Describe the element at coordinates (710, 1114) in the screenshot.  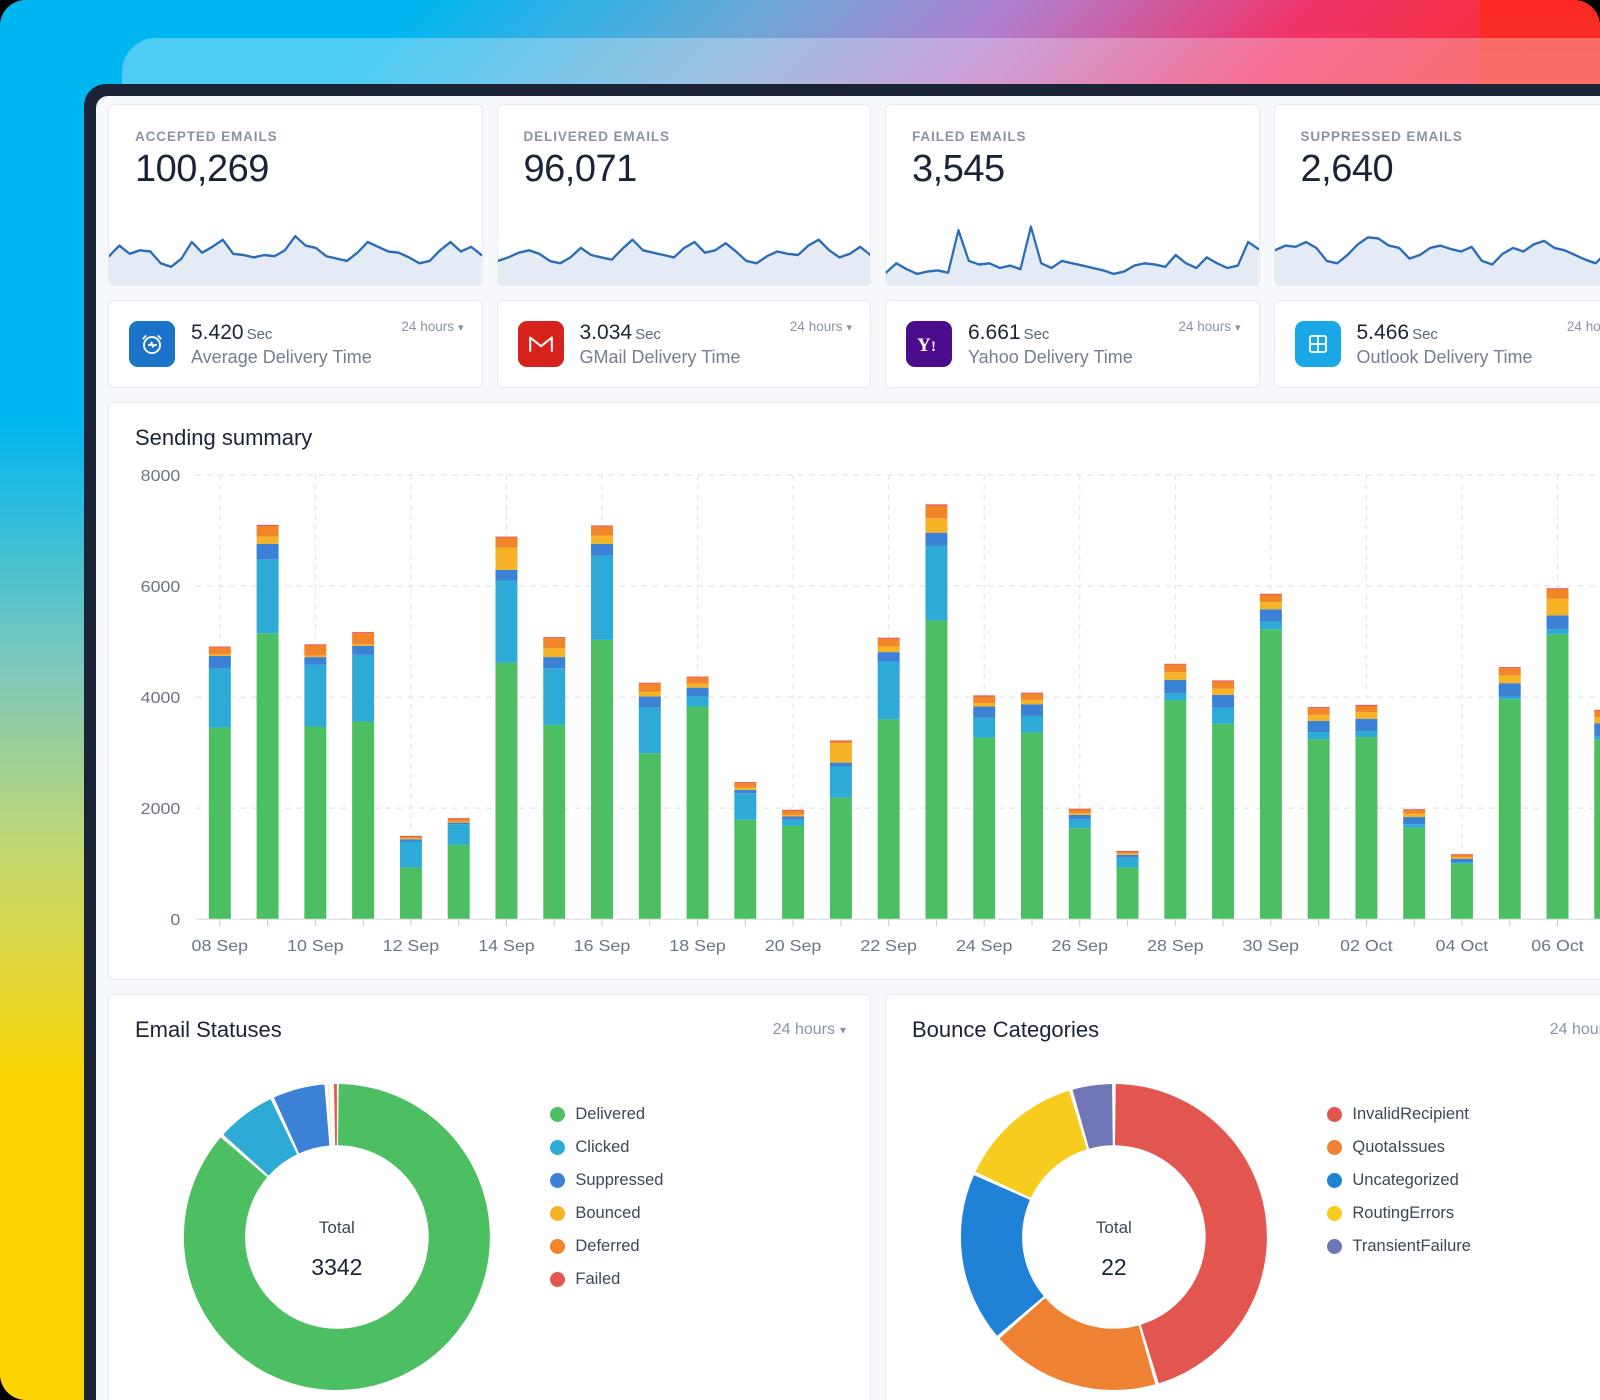
I see `legend-item: Delivered` at that location.